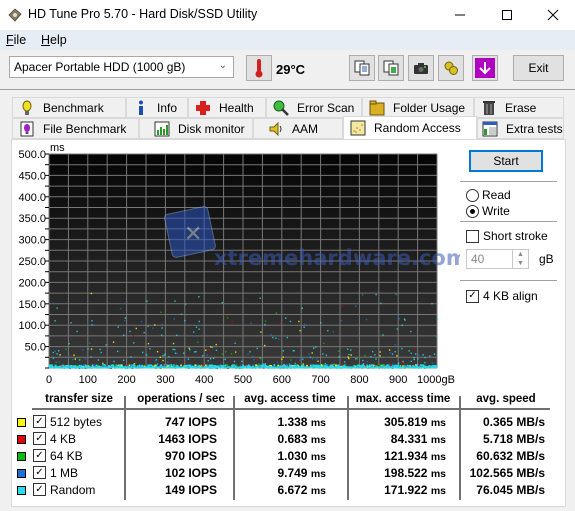 This screenshot has height=511, width=575. I want to click on avg-speed-value: 60.632 MB/s, so click(510, 456).